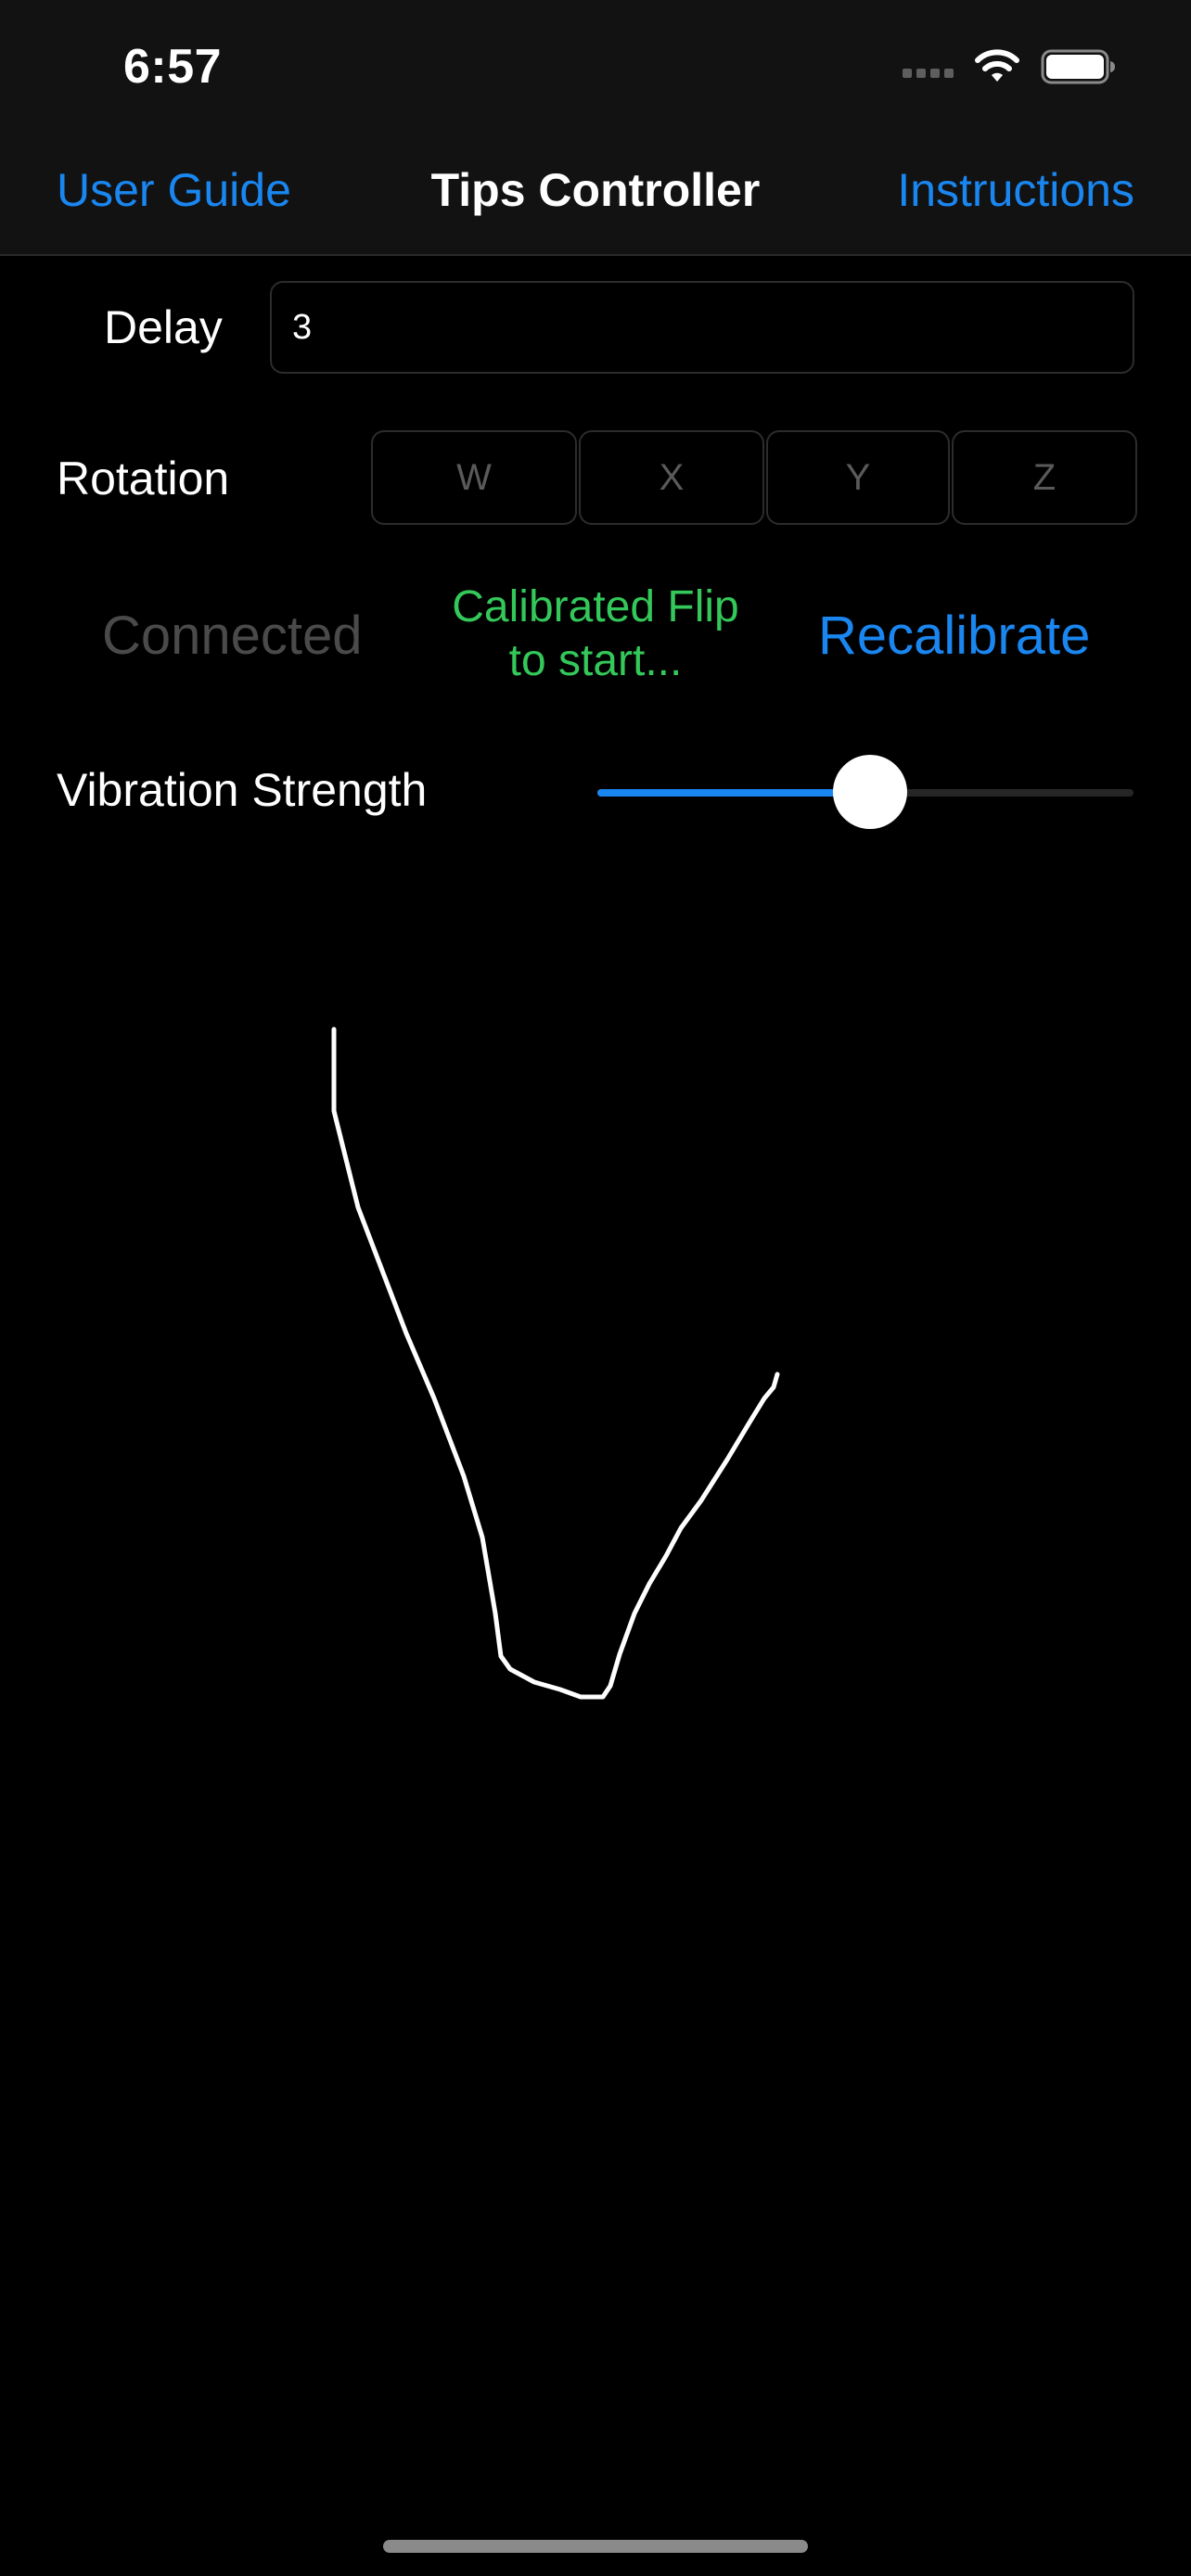 The width and height of the screenshot is (1191, 2576). What do you see at coordinates (555, 1364) in the screenshot?
I see `drawn-stroke` at bounding box center [555, 1364].